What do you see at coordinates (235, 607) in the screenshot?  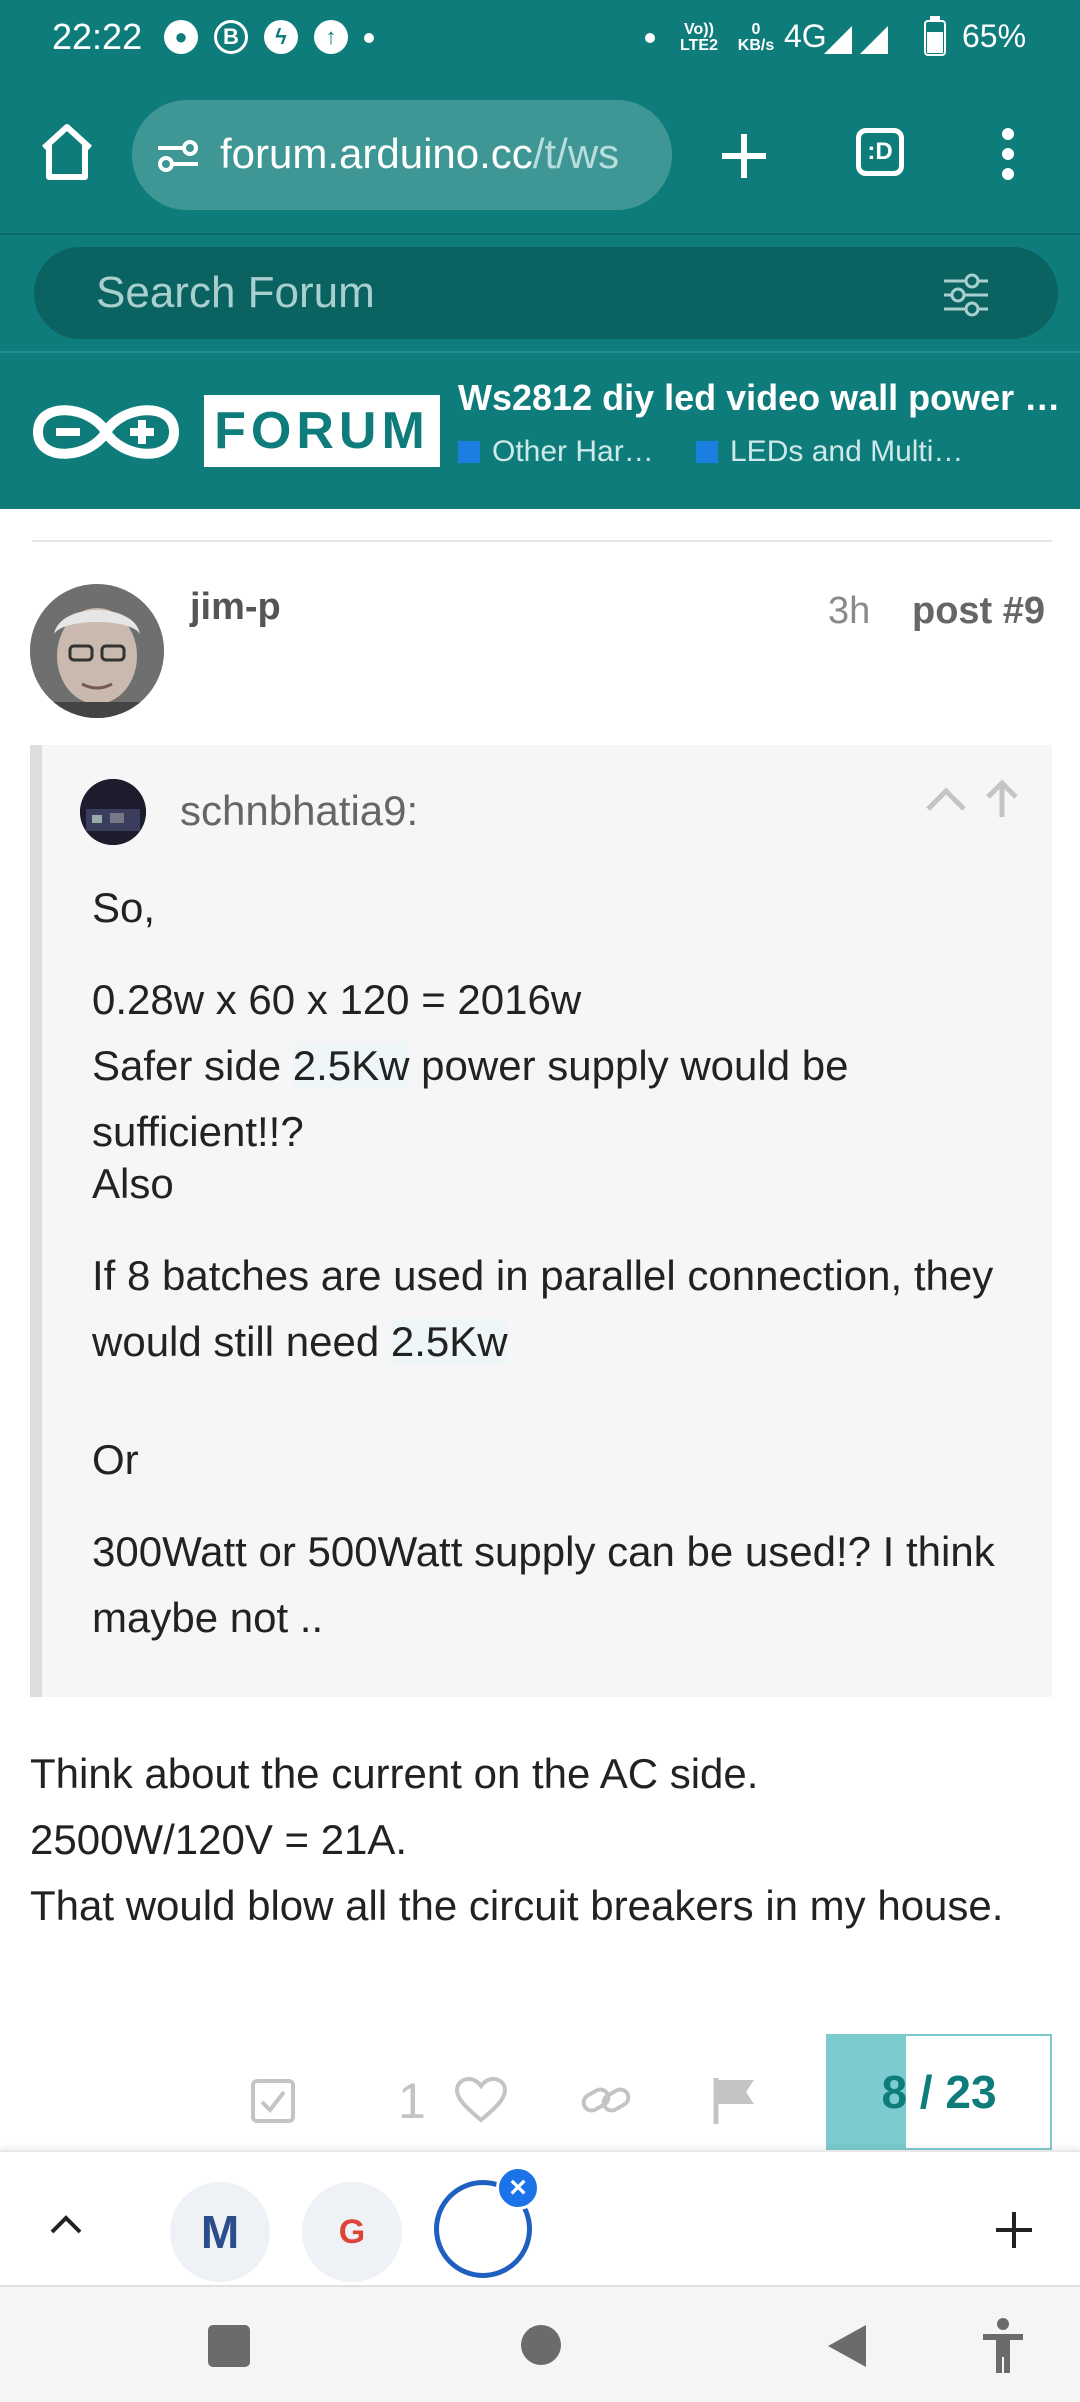 I see `post-username: jim-p` at bounding box center [235, 607].